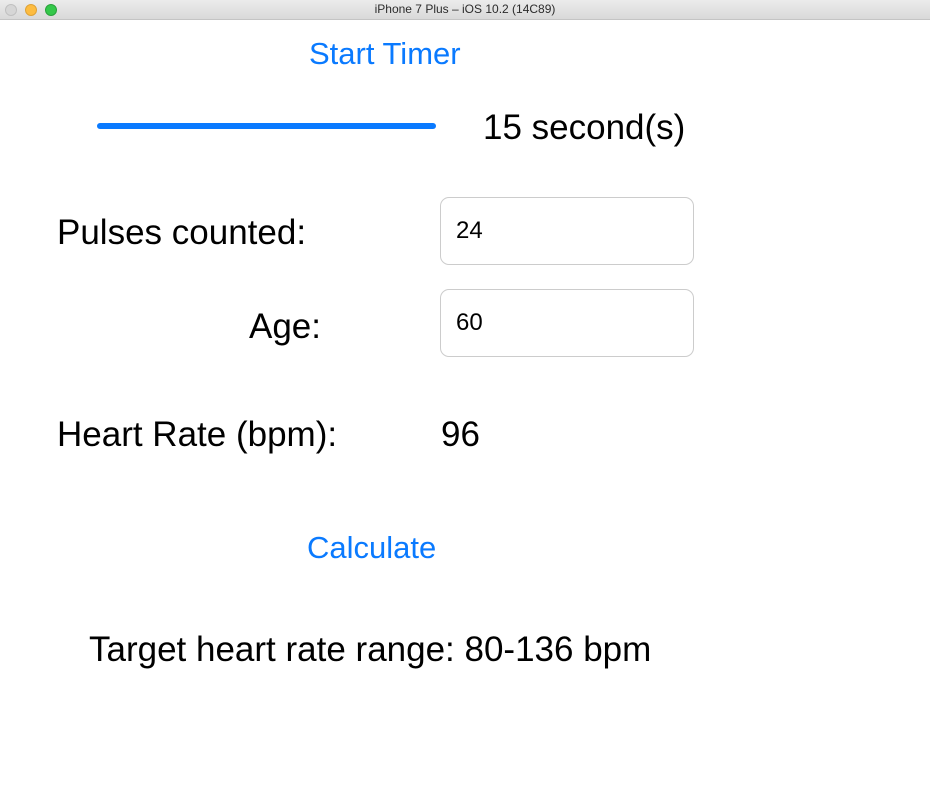 Image resolution: width=930 pixels, height=793 pixels. Describe the element at coordinates (285, 326) in the screenshot. I see `age-label: Age:` at that location.